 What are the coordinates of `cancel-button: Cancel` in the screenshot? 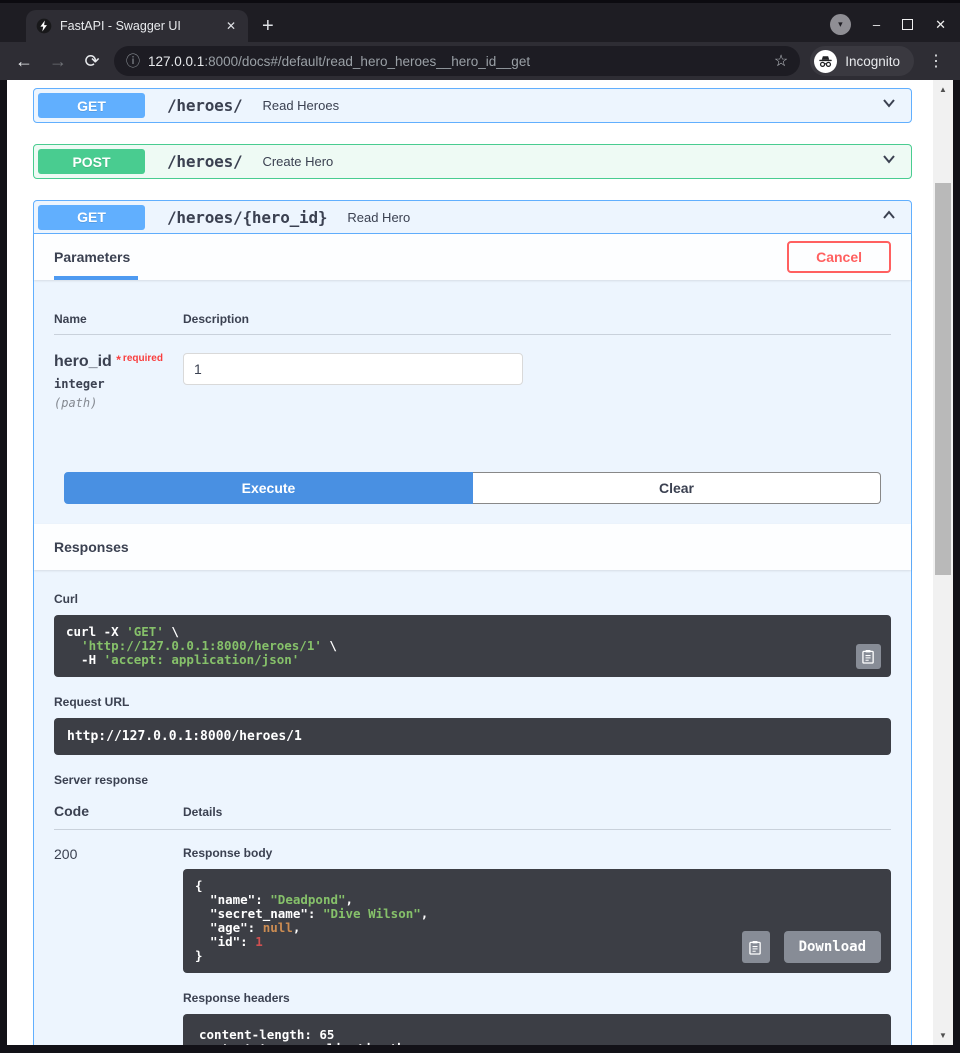 It's located at (839, 257).